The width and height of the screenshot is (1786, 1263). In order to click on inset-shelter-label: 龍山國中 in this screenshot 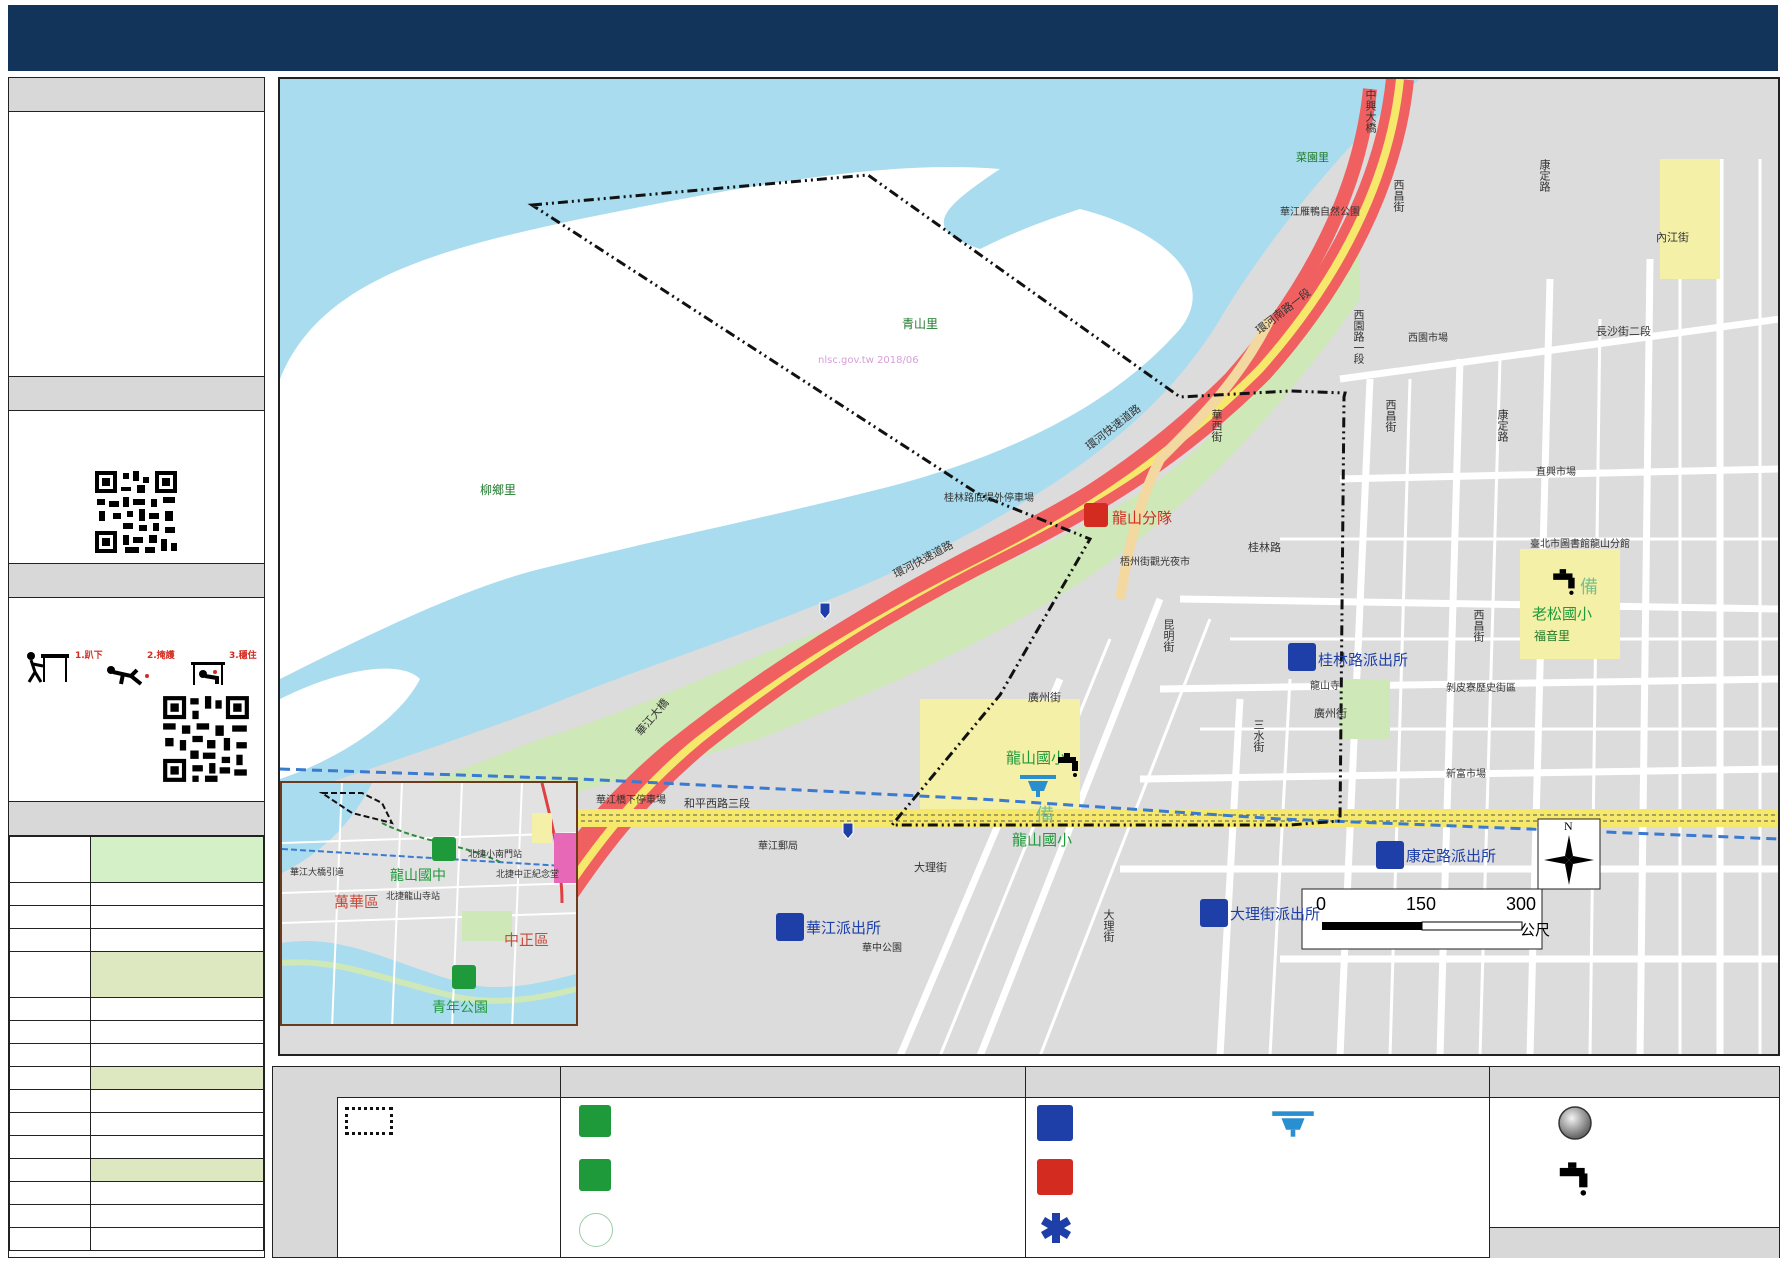, I will do `click(418, 876)`.